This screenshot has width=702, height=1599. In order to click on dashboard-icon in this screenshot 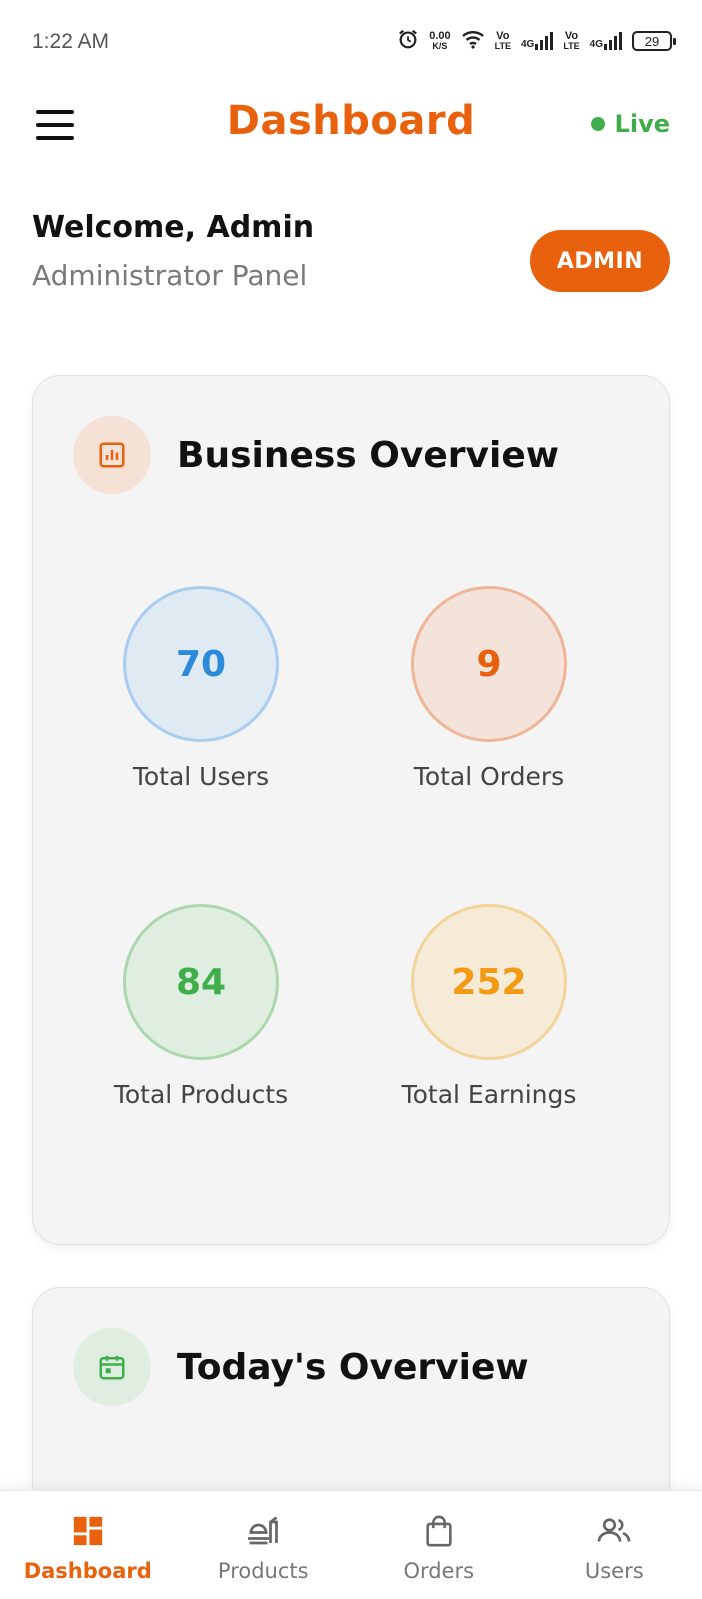, I will do `click(88, 1531)`.